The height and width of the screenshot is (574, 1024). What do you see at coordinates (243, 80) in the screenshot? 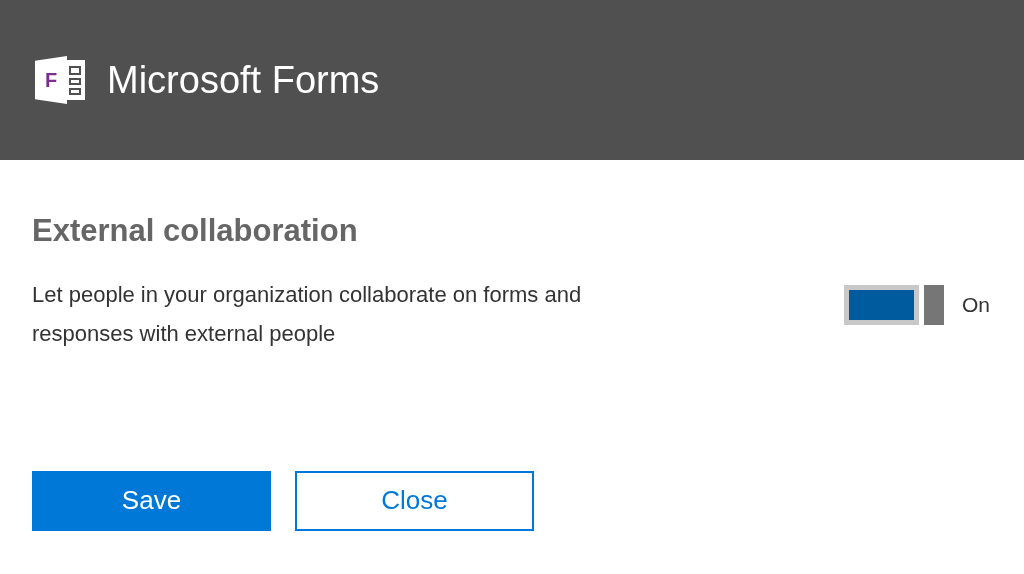
I see `app-title: Microsoft Forms` at bounding box center [243, 80].